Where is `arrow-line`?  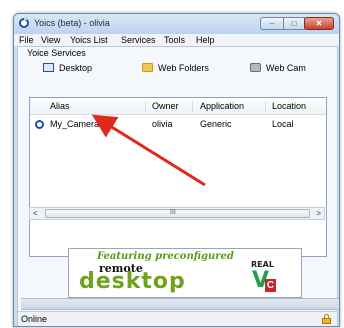 arrow-line is located at coordinates (148, 150).